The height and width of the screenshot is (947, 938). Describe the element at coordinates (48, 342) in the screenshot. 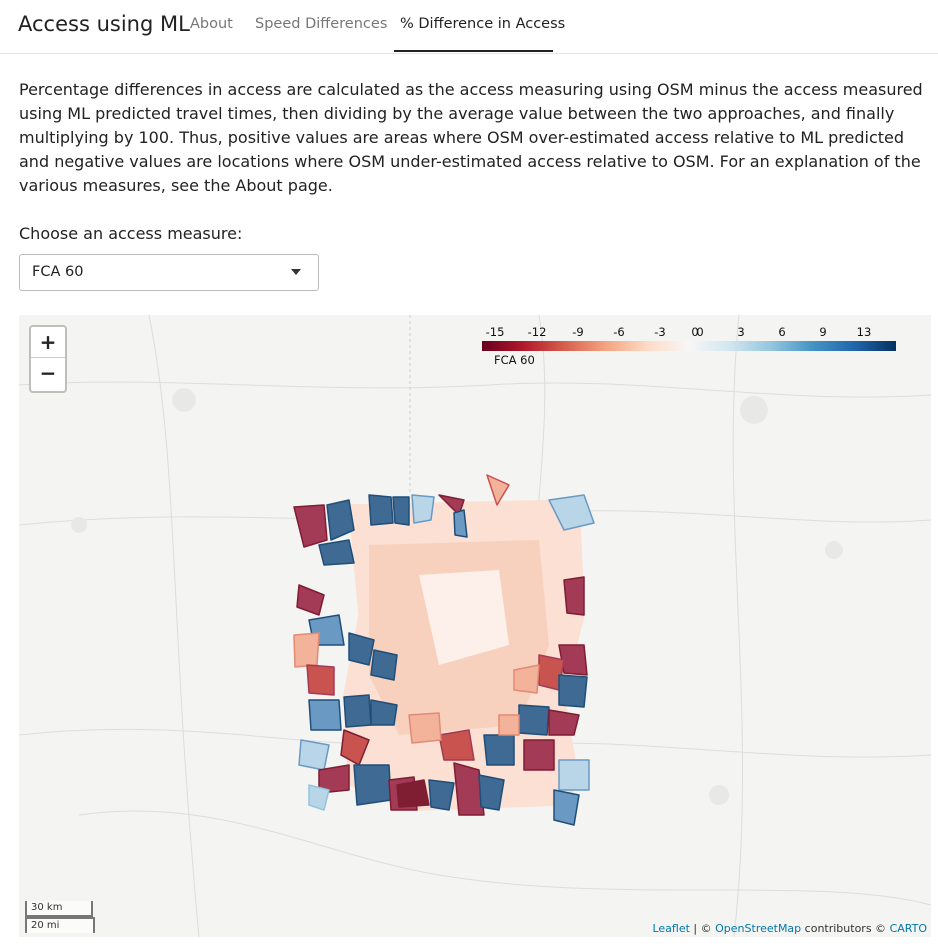

I see `zoom-in-button: +` at that location.